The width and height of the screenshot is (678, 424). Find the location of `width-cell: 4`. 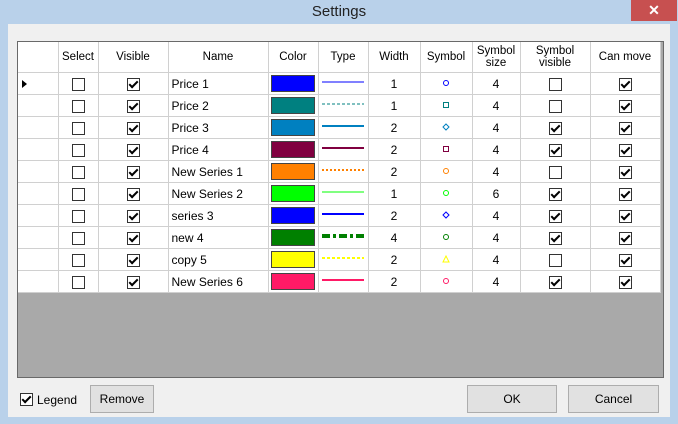

width-cell: 4 is located at coordinates (394, 237).